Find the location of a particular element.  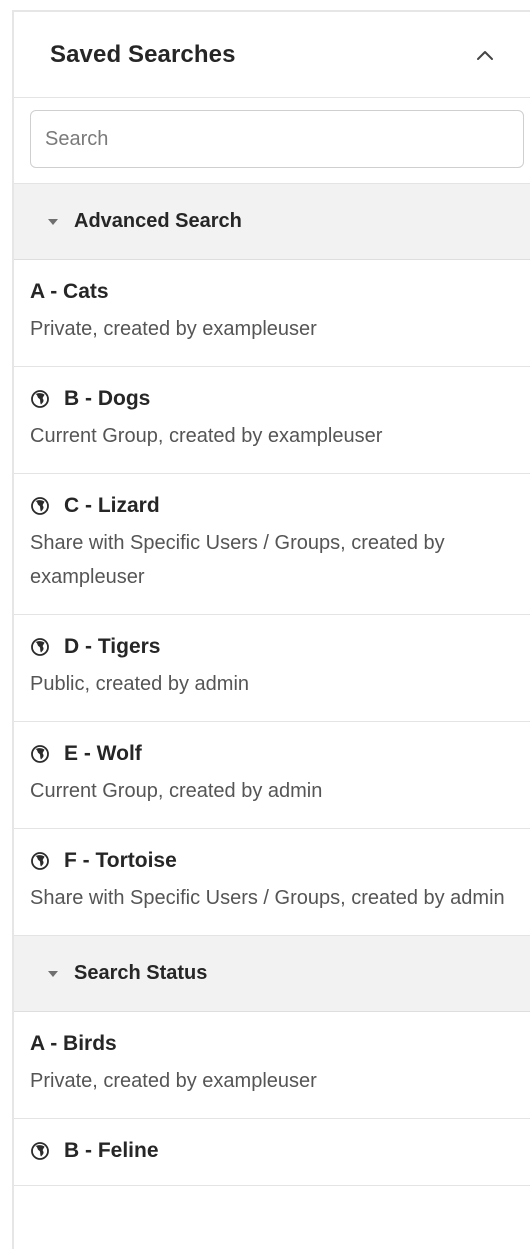

saved-search-title-row: B - Feline is located at coordinates (270, 1151).